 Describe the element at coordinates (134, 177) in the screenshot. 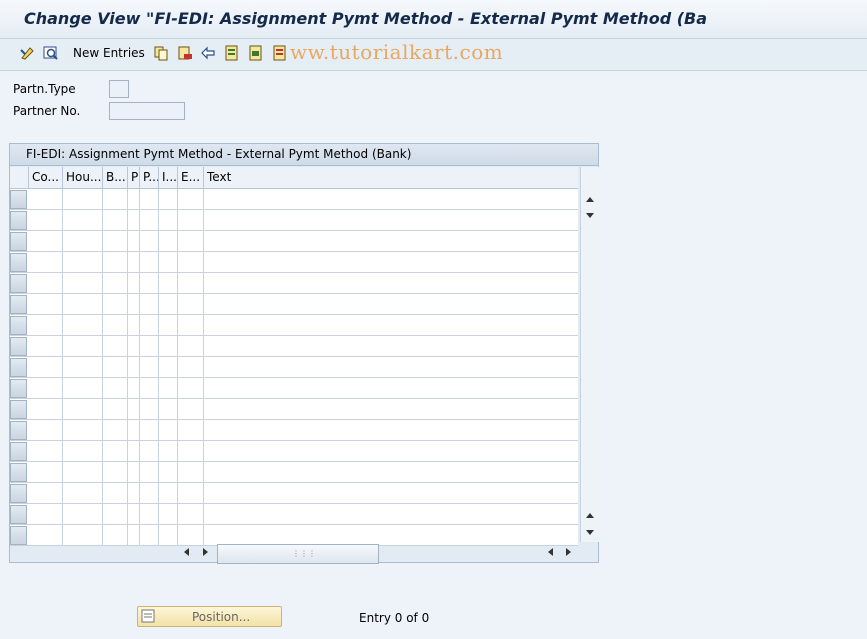

I see `column-header: P` at that location.